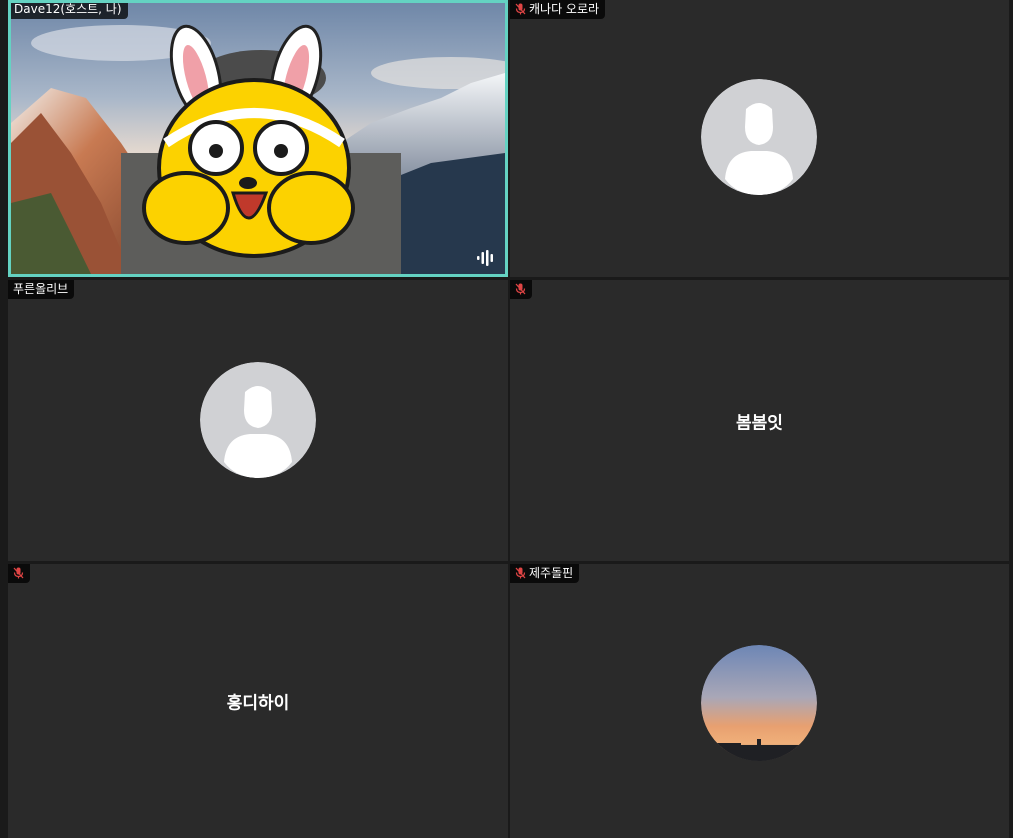  Describe the element at coordinates (485, 258) in the screenshot. I see `audio-level-icon` at that location.